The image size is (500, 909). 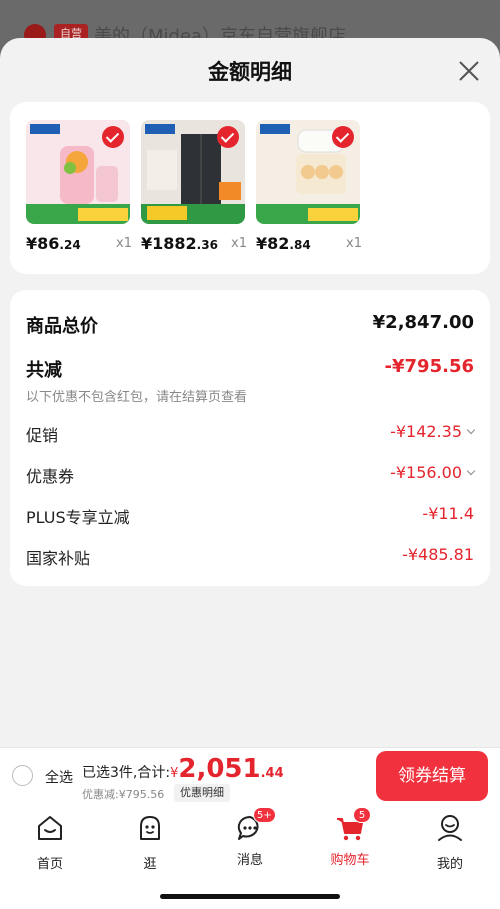 What do you see at coordinates (250, 72) in the screenshot?
I see `sheet-title: 金额明细` at bounding box center [250, 72].